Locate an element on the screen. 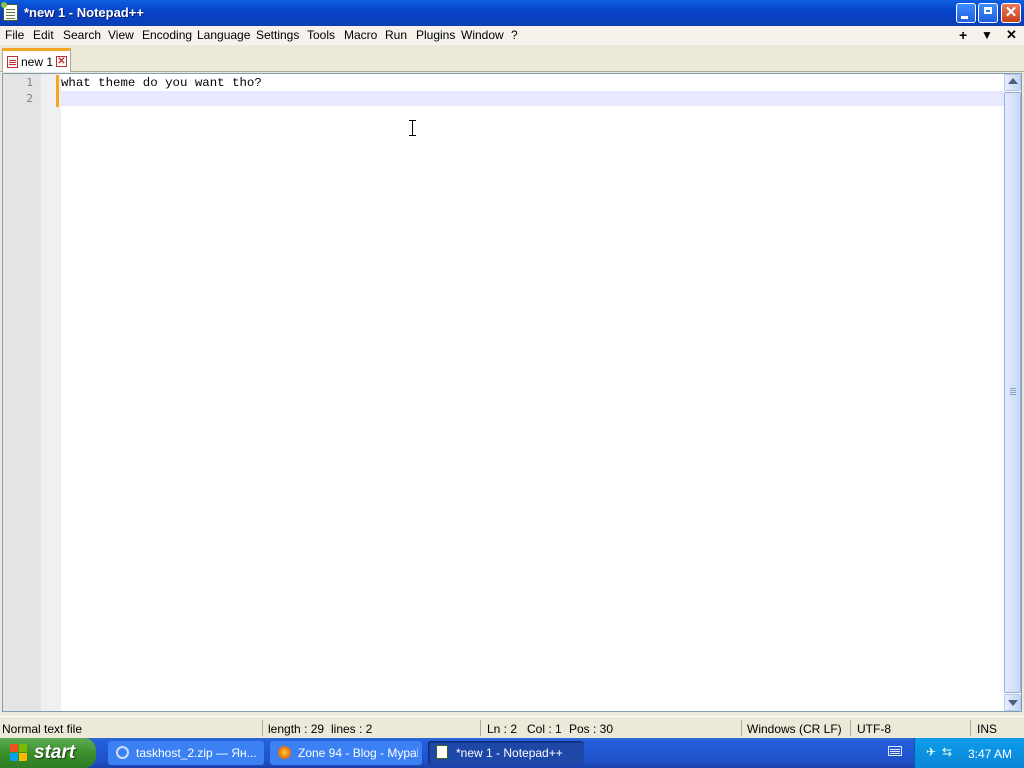  taskbar-item-notepad-plus-plus: *new 1 - Notepad++ is located at coordinates (506, 753).